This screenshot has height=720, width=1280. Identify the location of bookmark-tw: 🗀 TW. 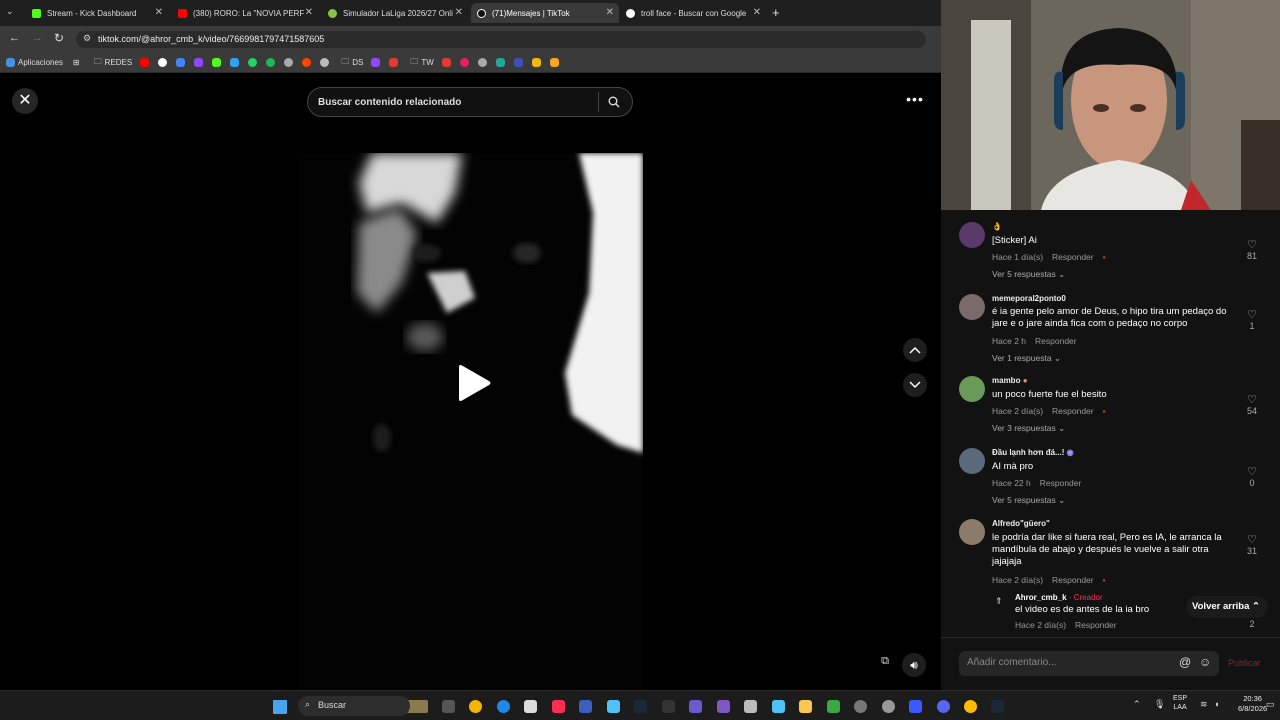
(421, 63).